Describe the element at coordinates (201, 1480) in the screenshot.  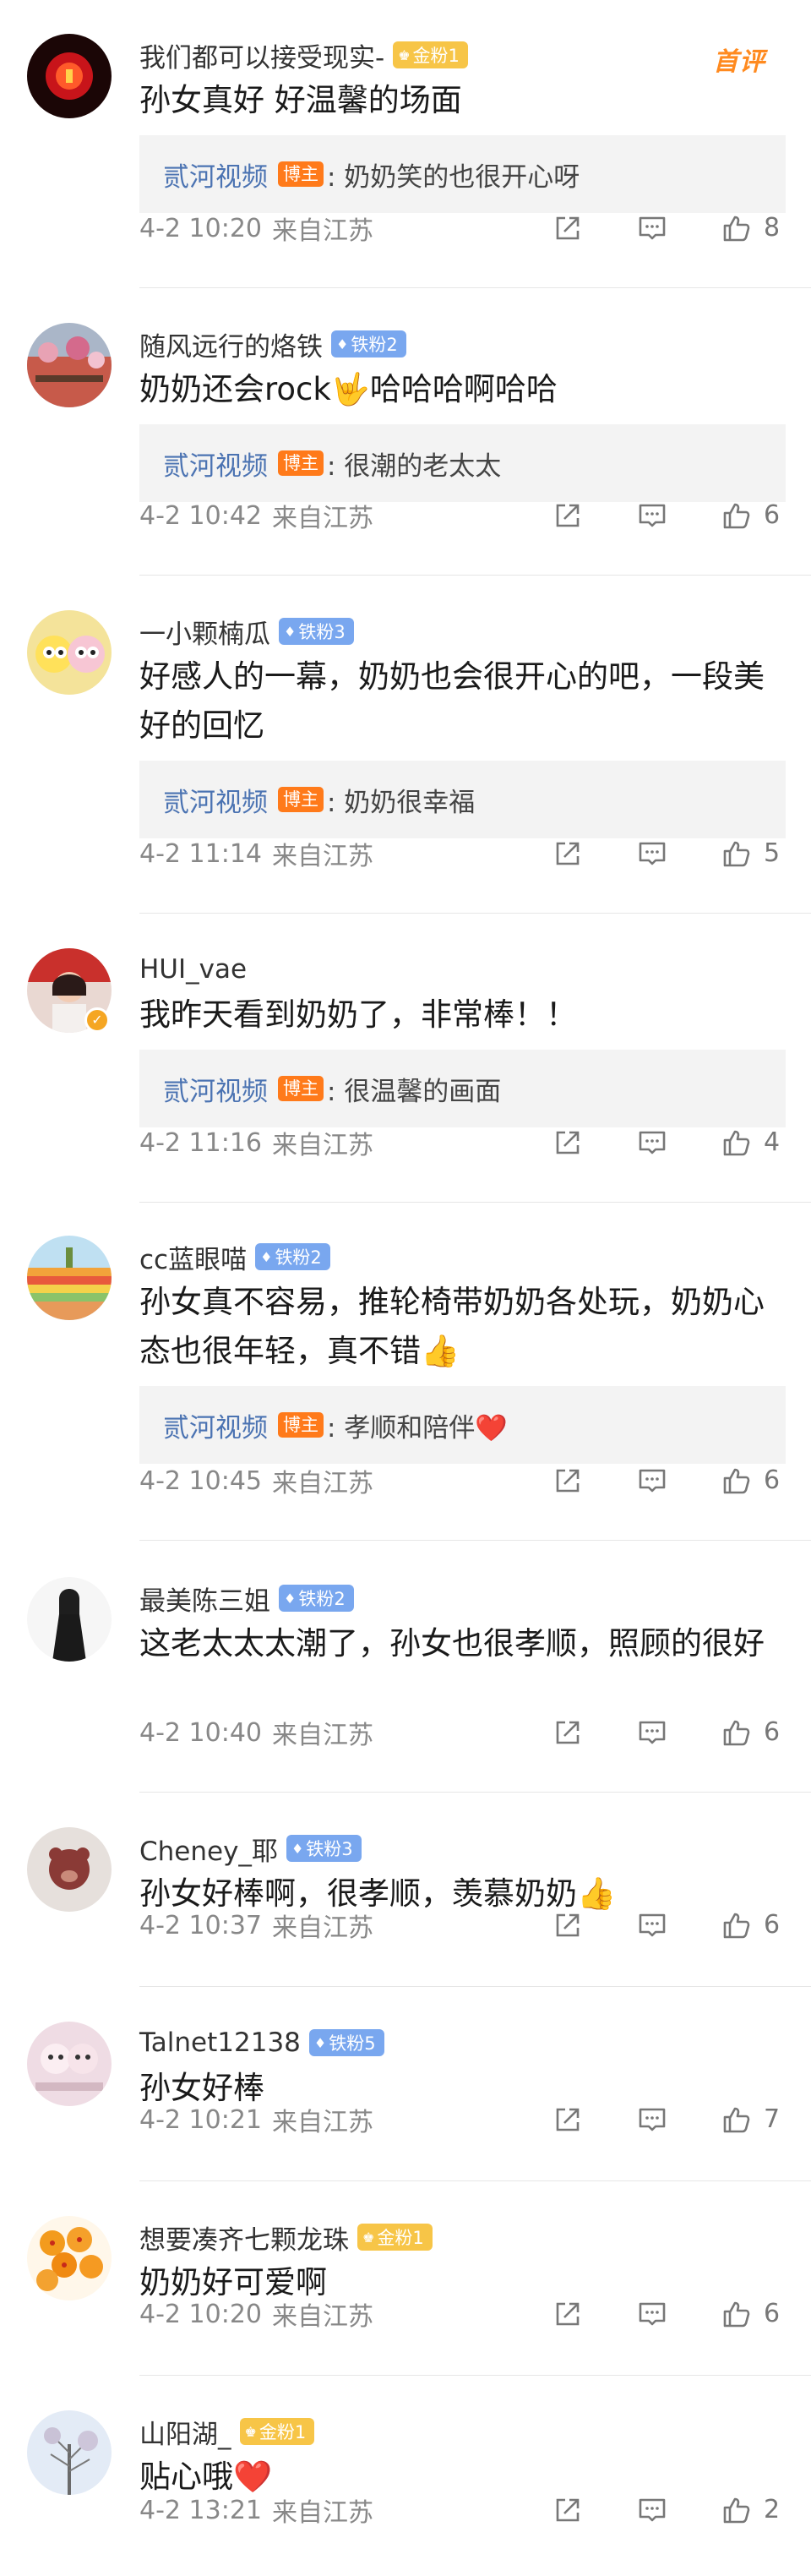
I see `timestamp: 4-2 10:45` at that location.